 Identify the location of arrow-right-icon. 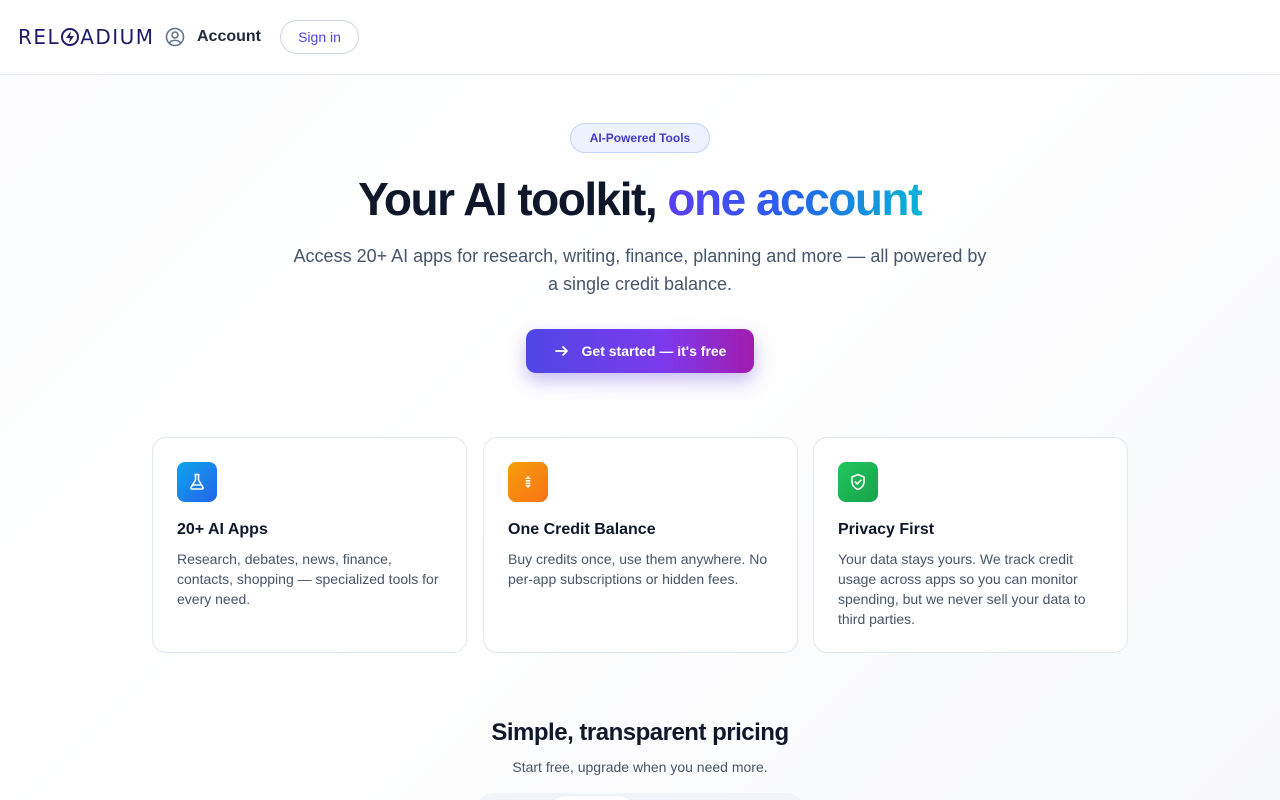
(561, 351).